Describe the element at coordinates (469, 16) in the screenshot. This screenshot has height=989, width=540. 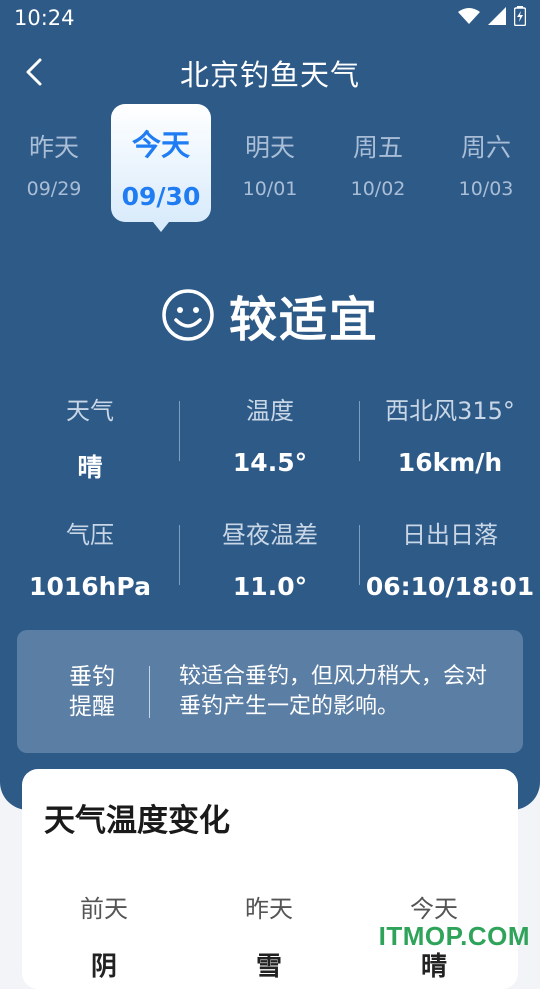
I see `wifi-icon` at that location.